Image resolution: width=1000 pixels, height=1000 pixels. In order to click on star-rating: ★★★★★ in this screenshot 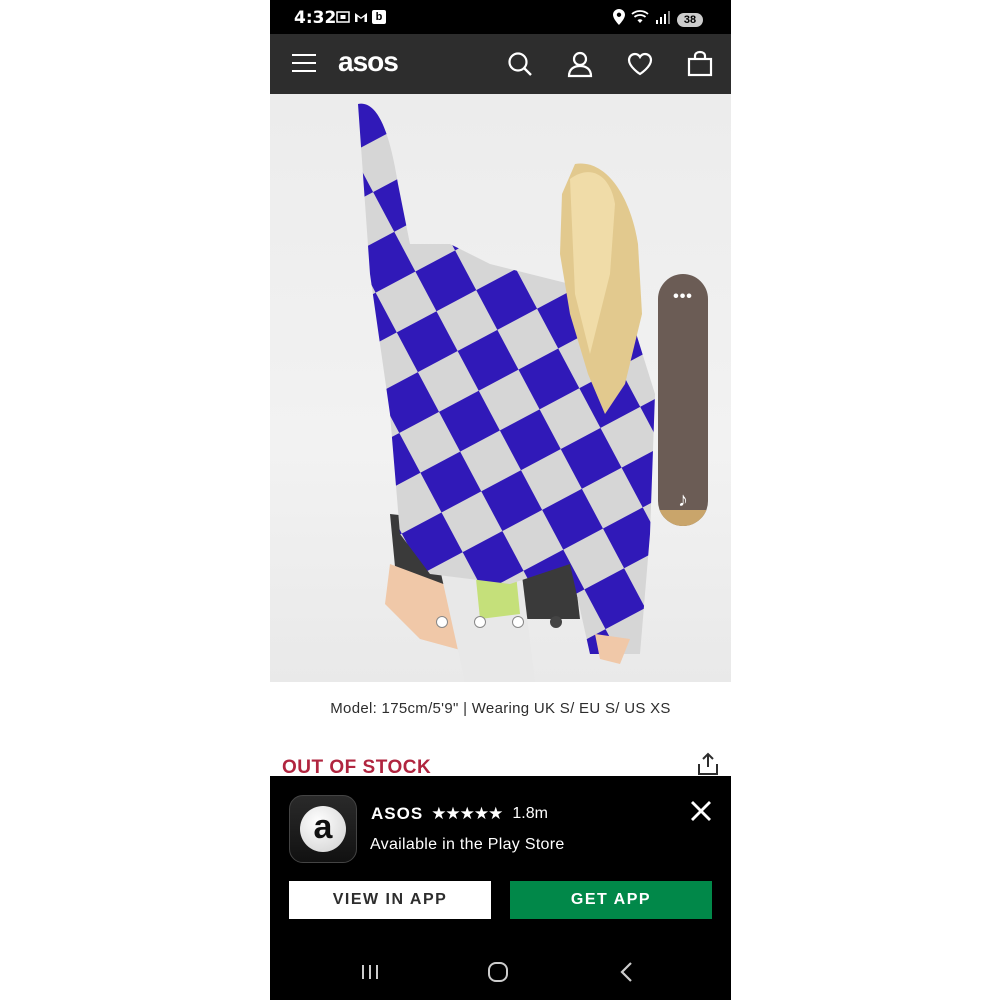, I will do `click(467, 813)`.